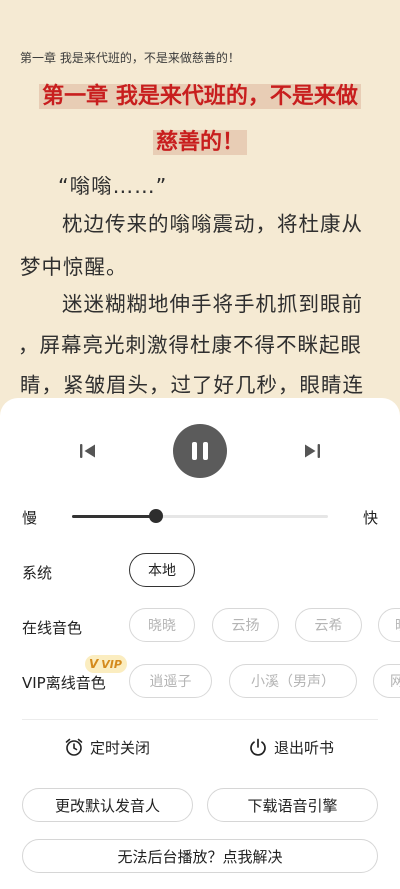 This screenshot has height=889, width=400. I want to click on text-line: 枕边传来的嗡嗡震动，将杜康从, so click(212, 224).